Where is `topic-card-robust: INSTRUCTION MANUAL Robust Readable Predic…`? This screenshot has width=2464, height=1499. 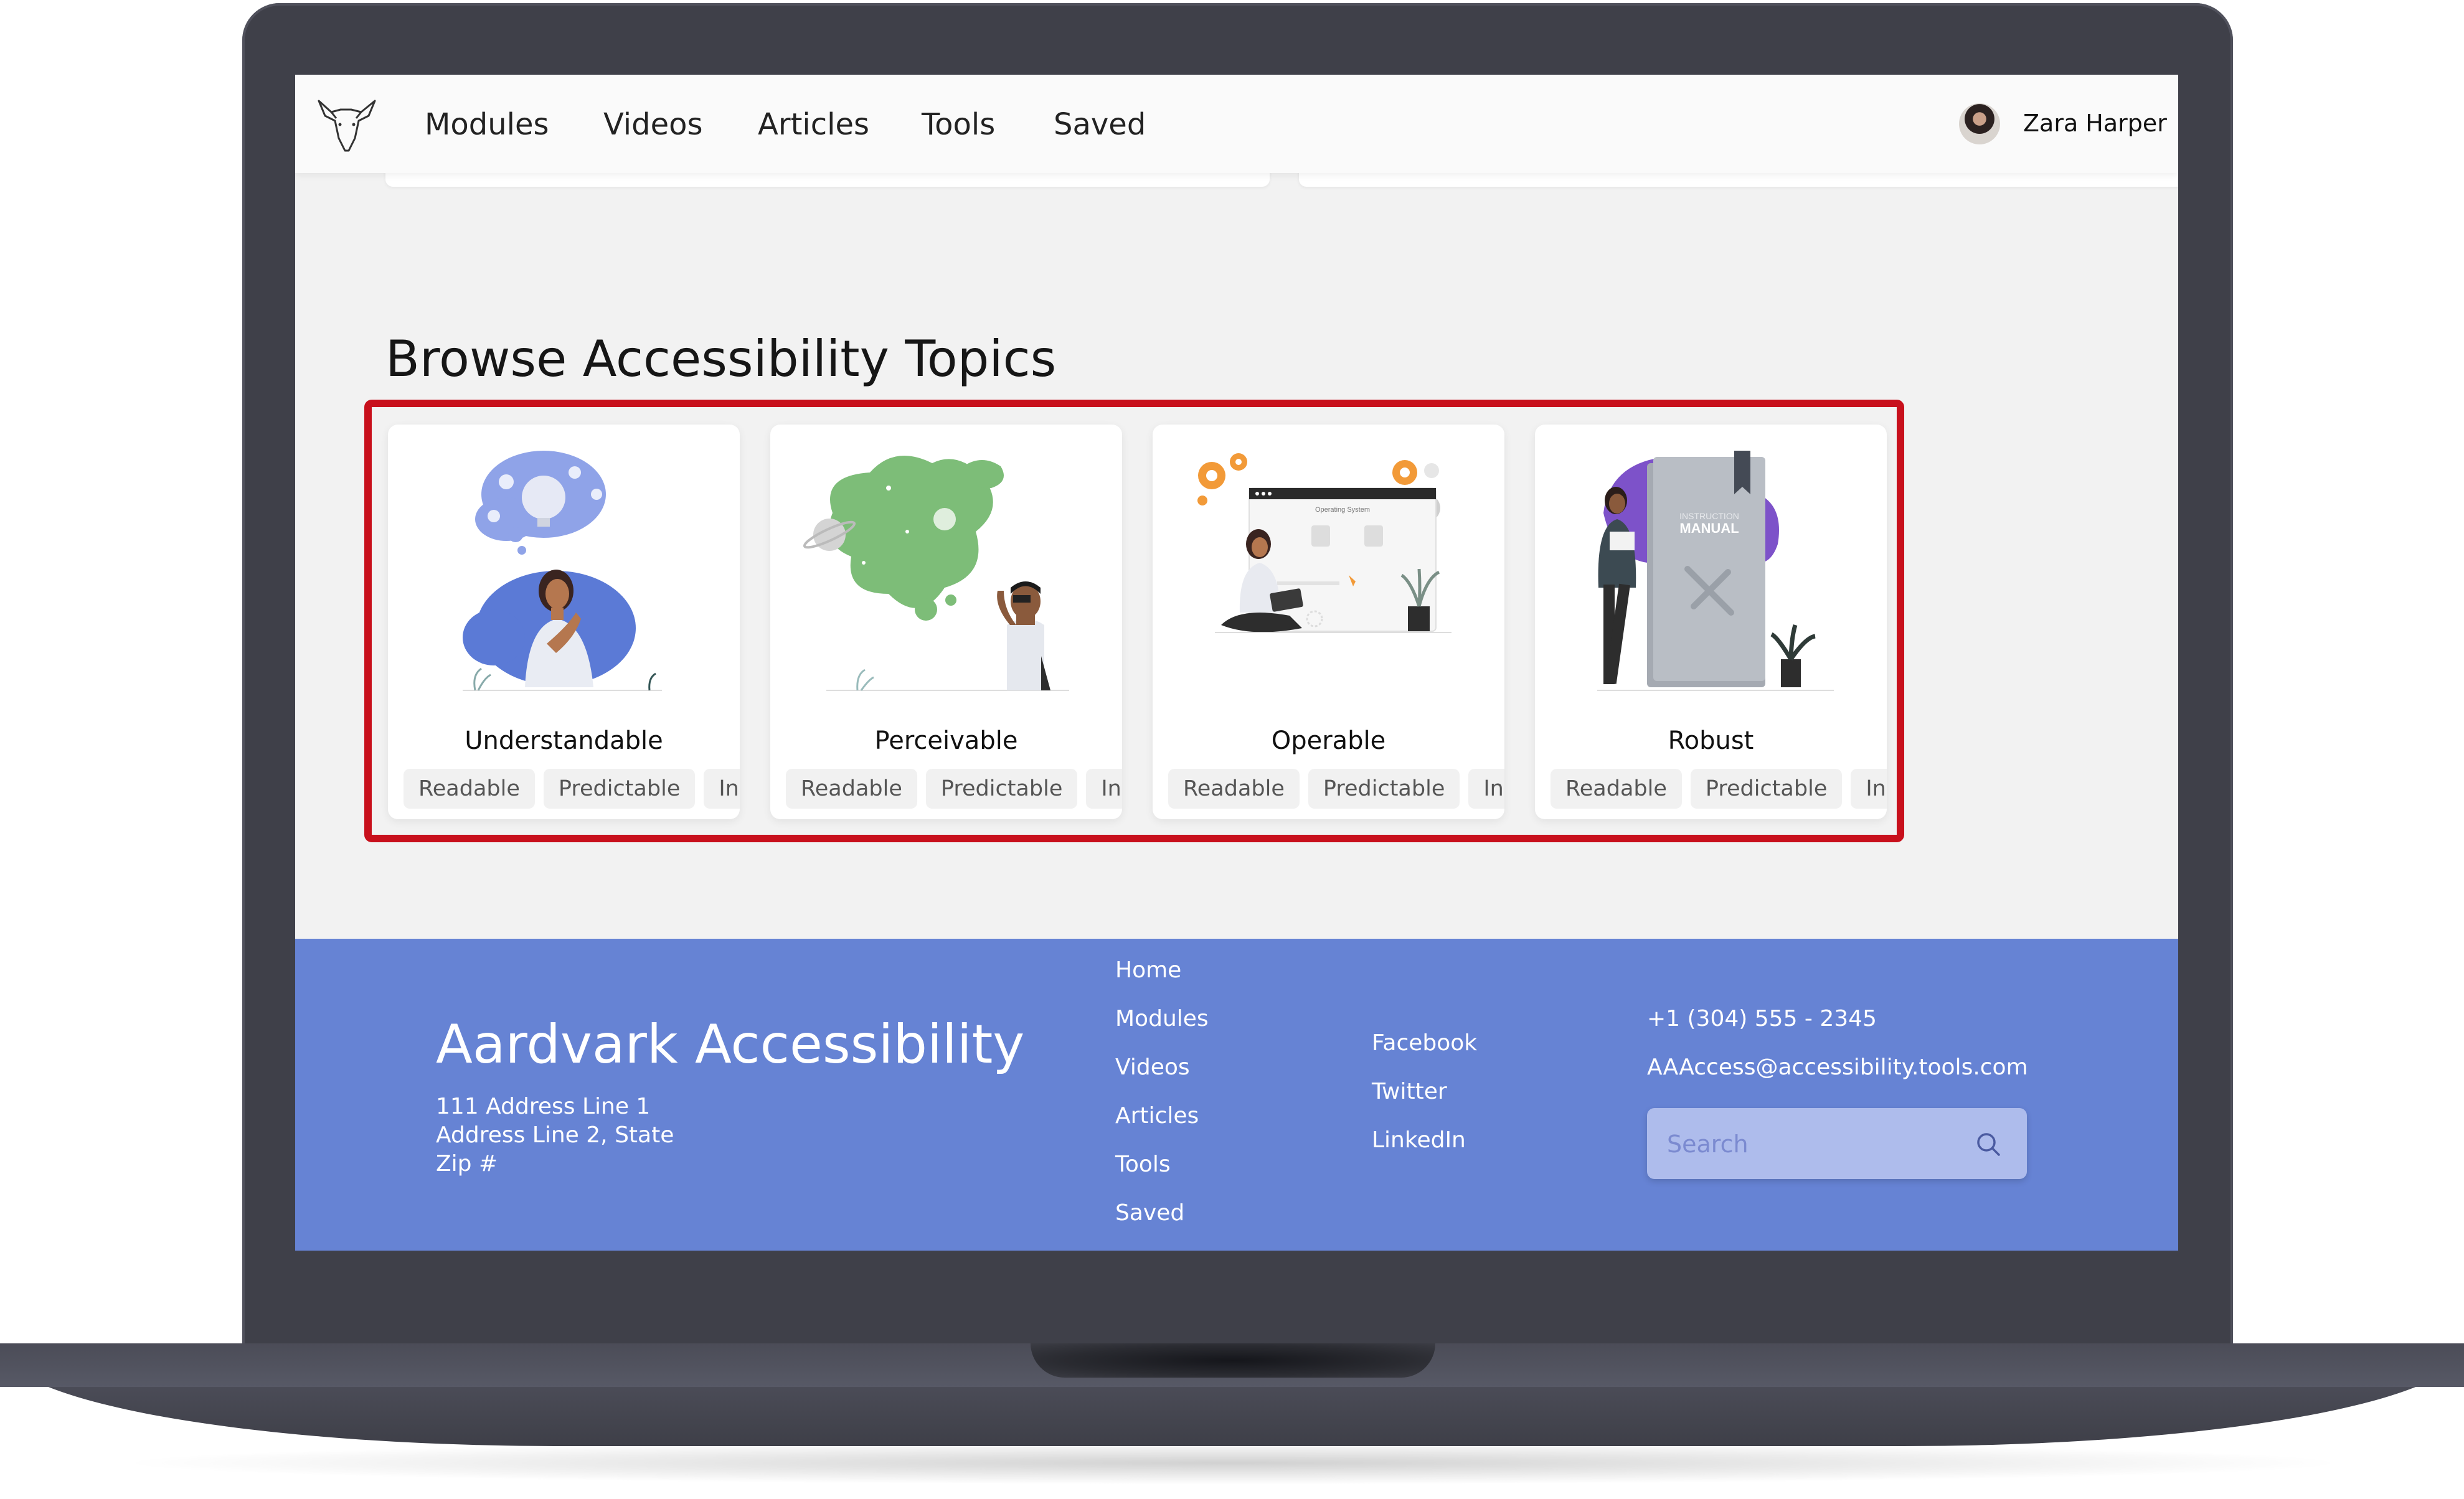
topic-card-robust: INSTRUCTION MANUAL Robust Readable Predic… is located at coordinates (1711, 622).